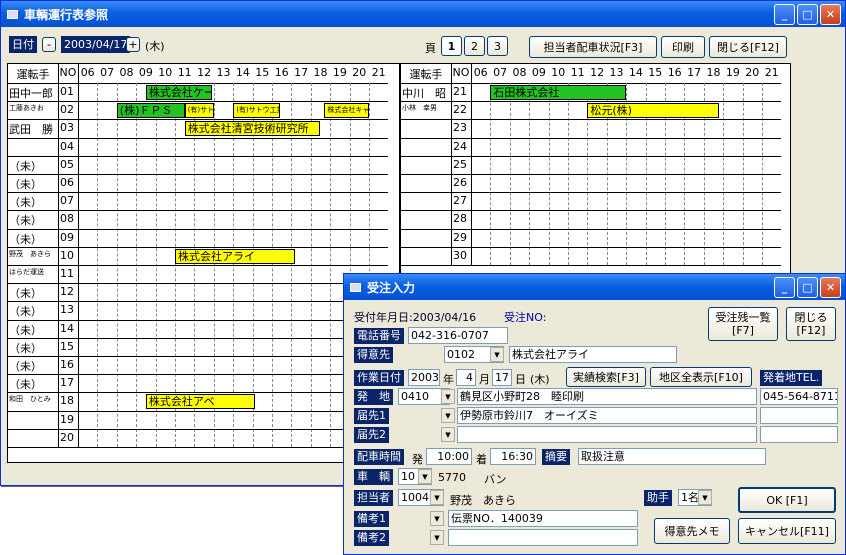 This screenshot has height=555, width=846. I want to click on vehicle-label: 車 輌, so click(373, 477).